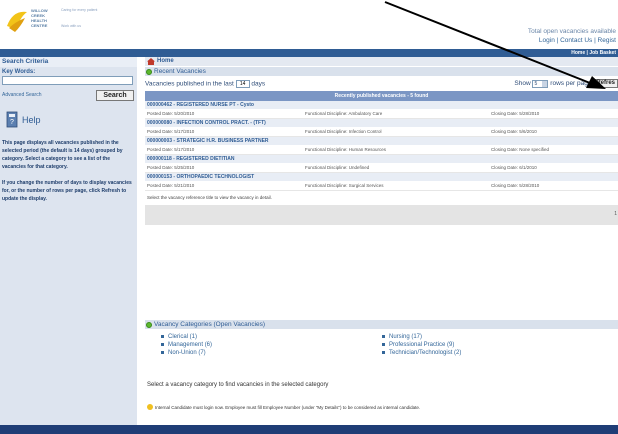 Image resolution: width=618 pixels, height=434 pixels. Describe the element at coordinates (381, 96) in the screenshot. I see `table-header: Recently published vacancies - 5 found` at that location.